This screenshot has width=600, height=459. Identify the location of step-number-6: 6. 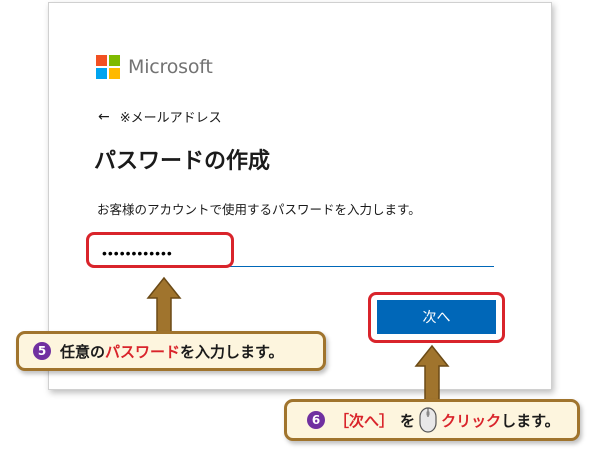
(316, 420).